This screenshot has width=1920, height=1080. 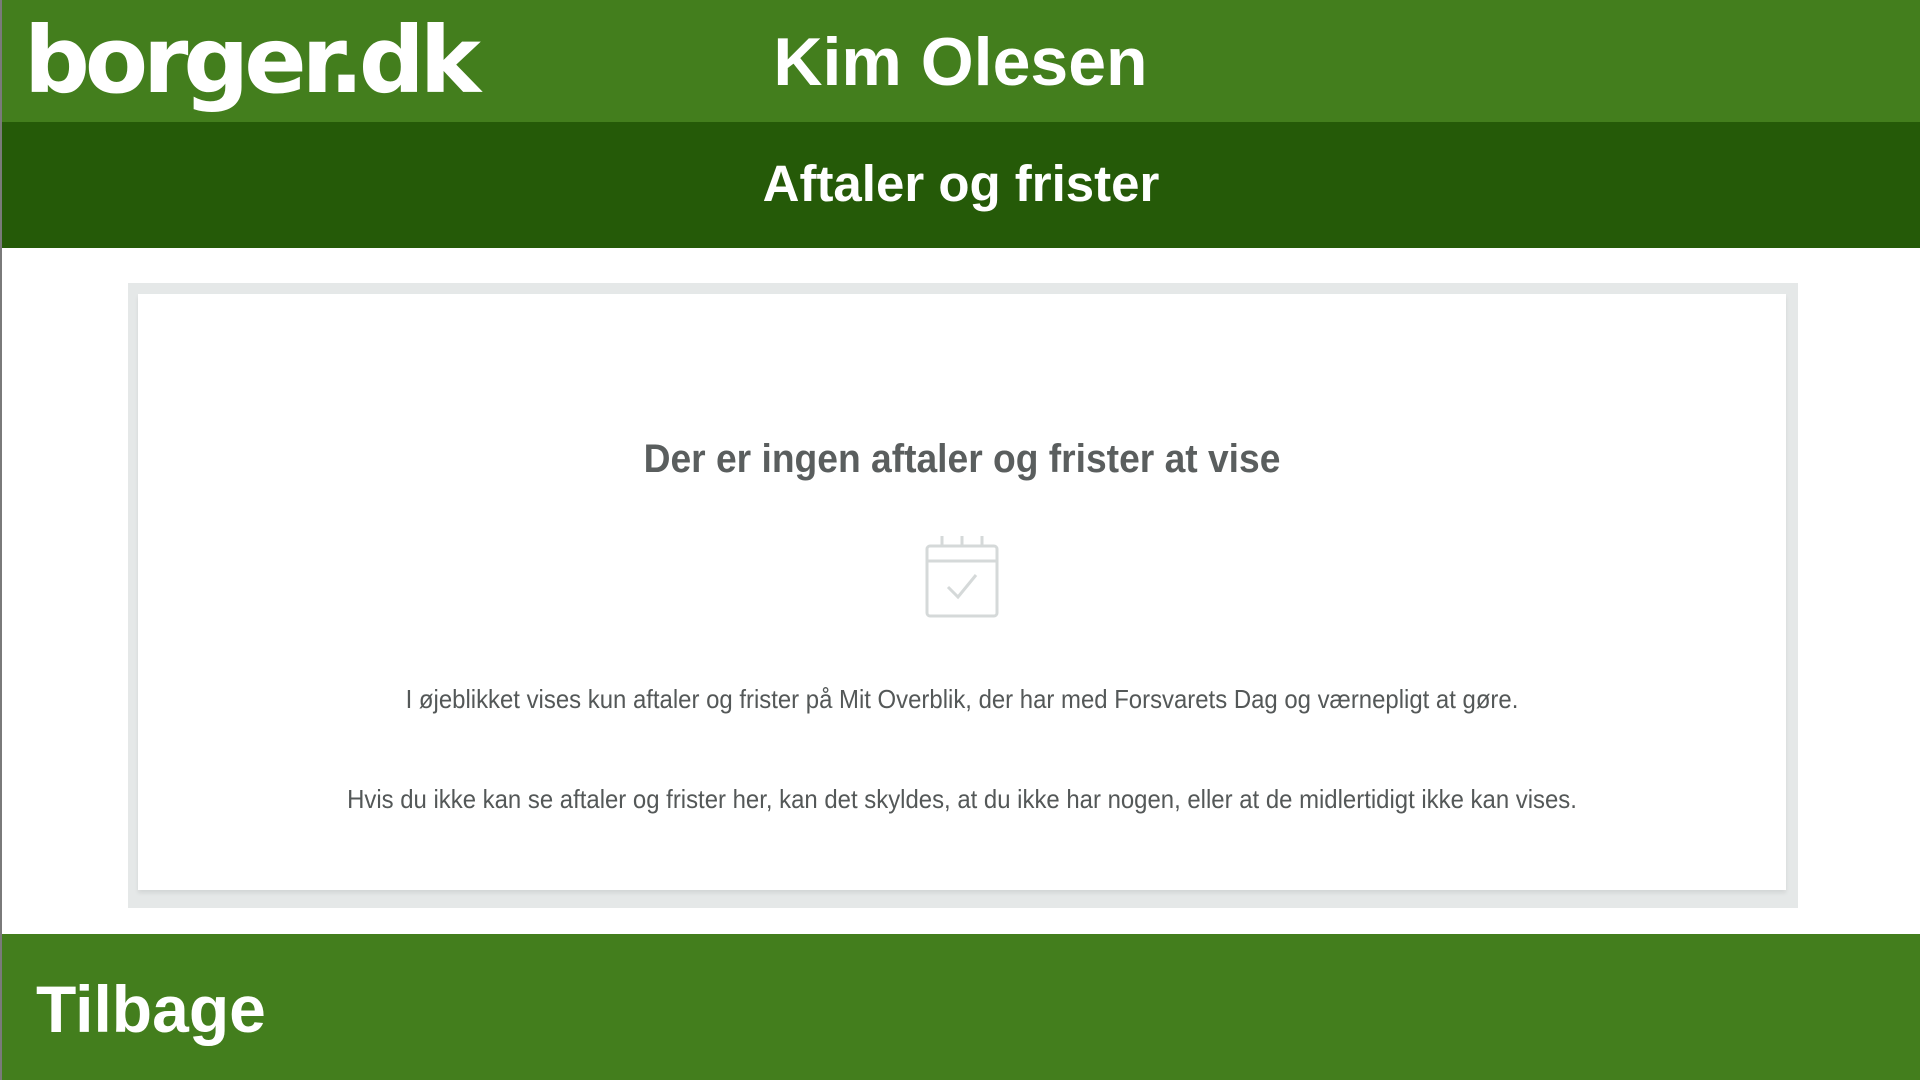 What do you see at coordinates (962, 459) in the screenshot?
I see `empty-state-heading: Der er ingen aftaler og frister at vise` at bounding box center [962, 459].